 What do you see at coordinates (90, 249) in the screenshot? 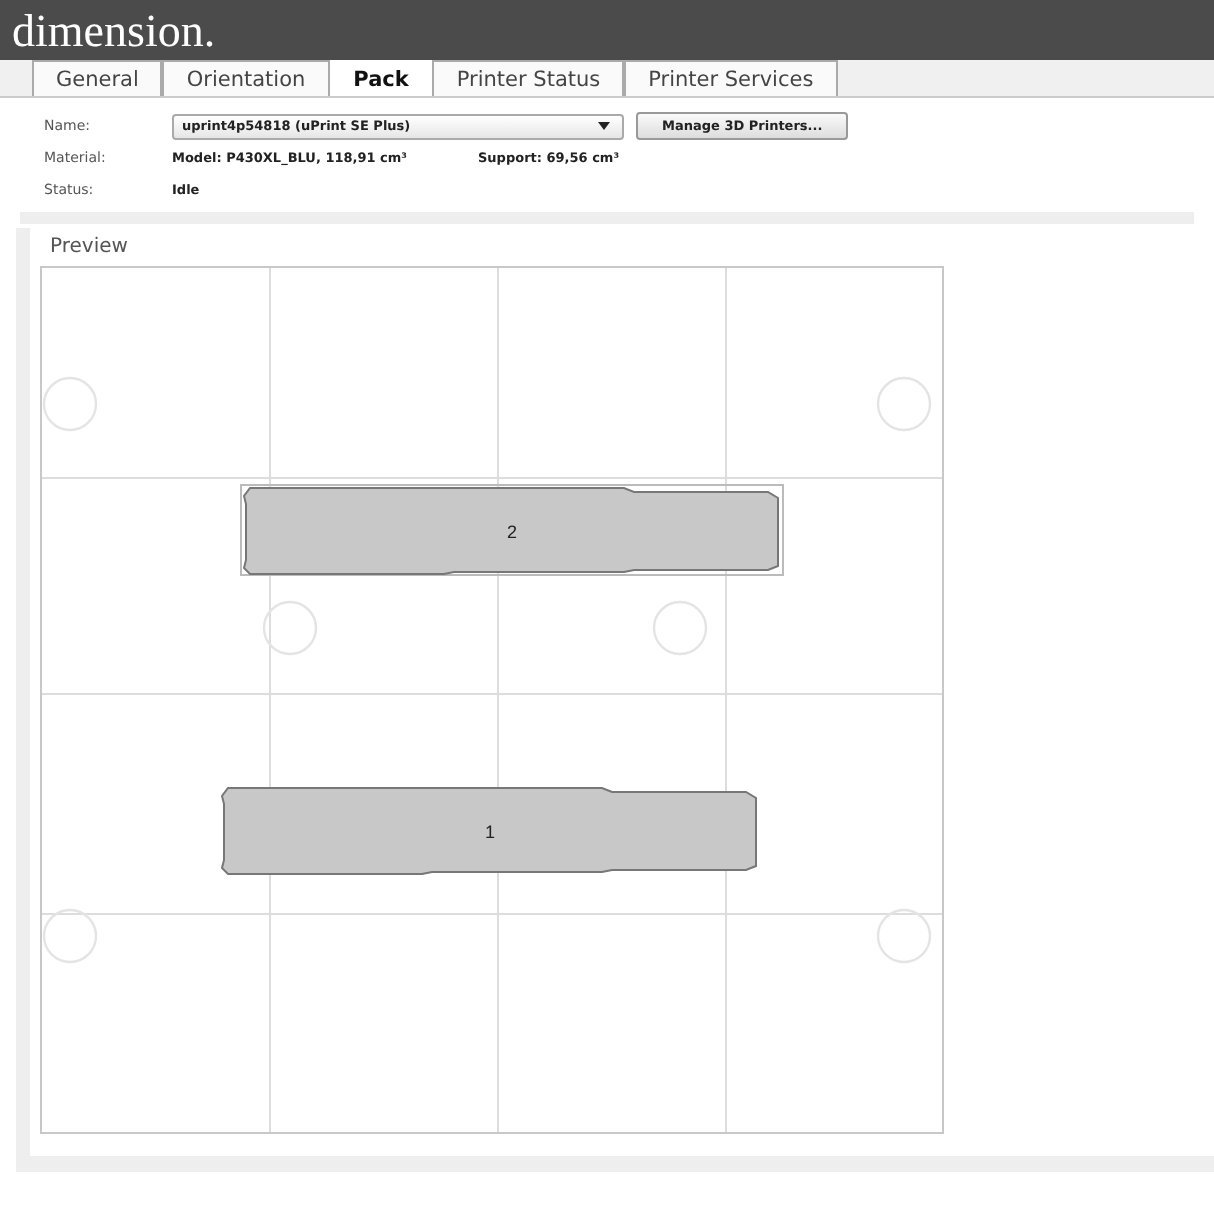
I see `section-title: Preview` at bounding box center [90, 249].